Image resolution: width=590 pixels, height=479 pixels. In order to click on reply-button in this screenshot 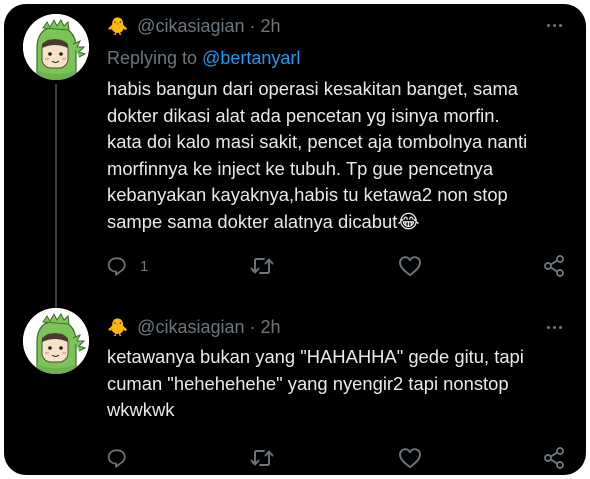, I will do `click(117, 458)`.